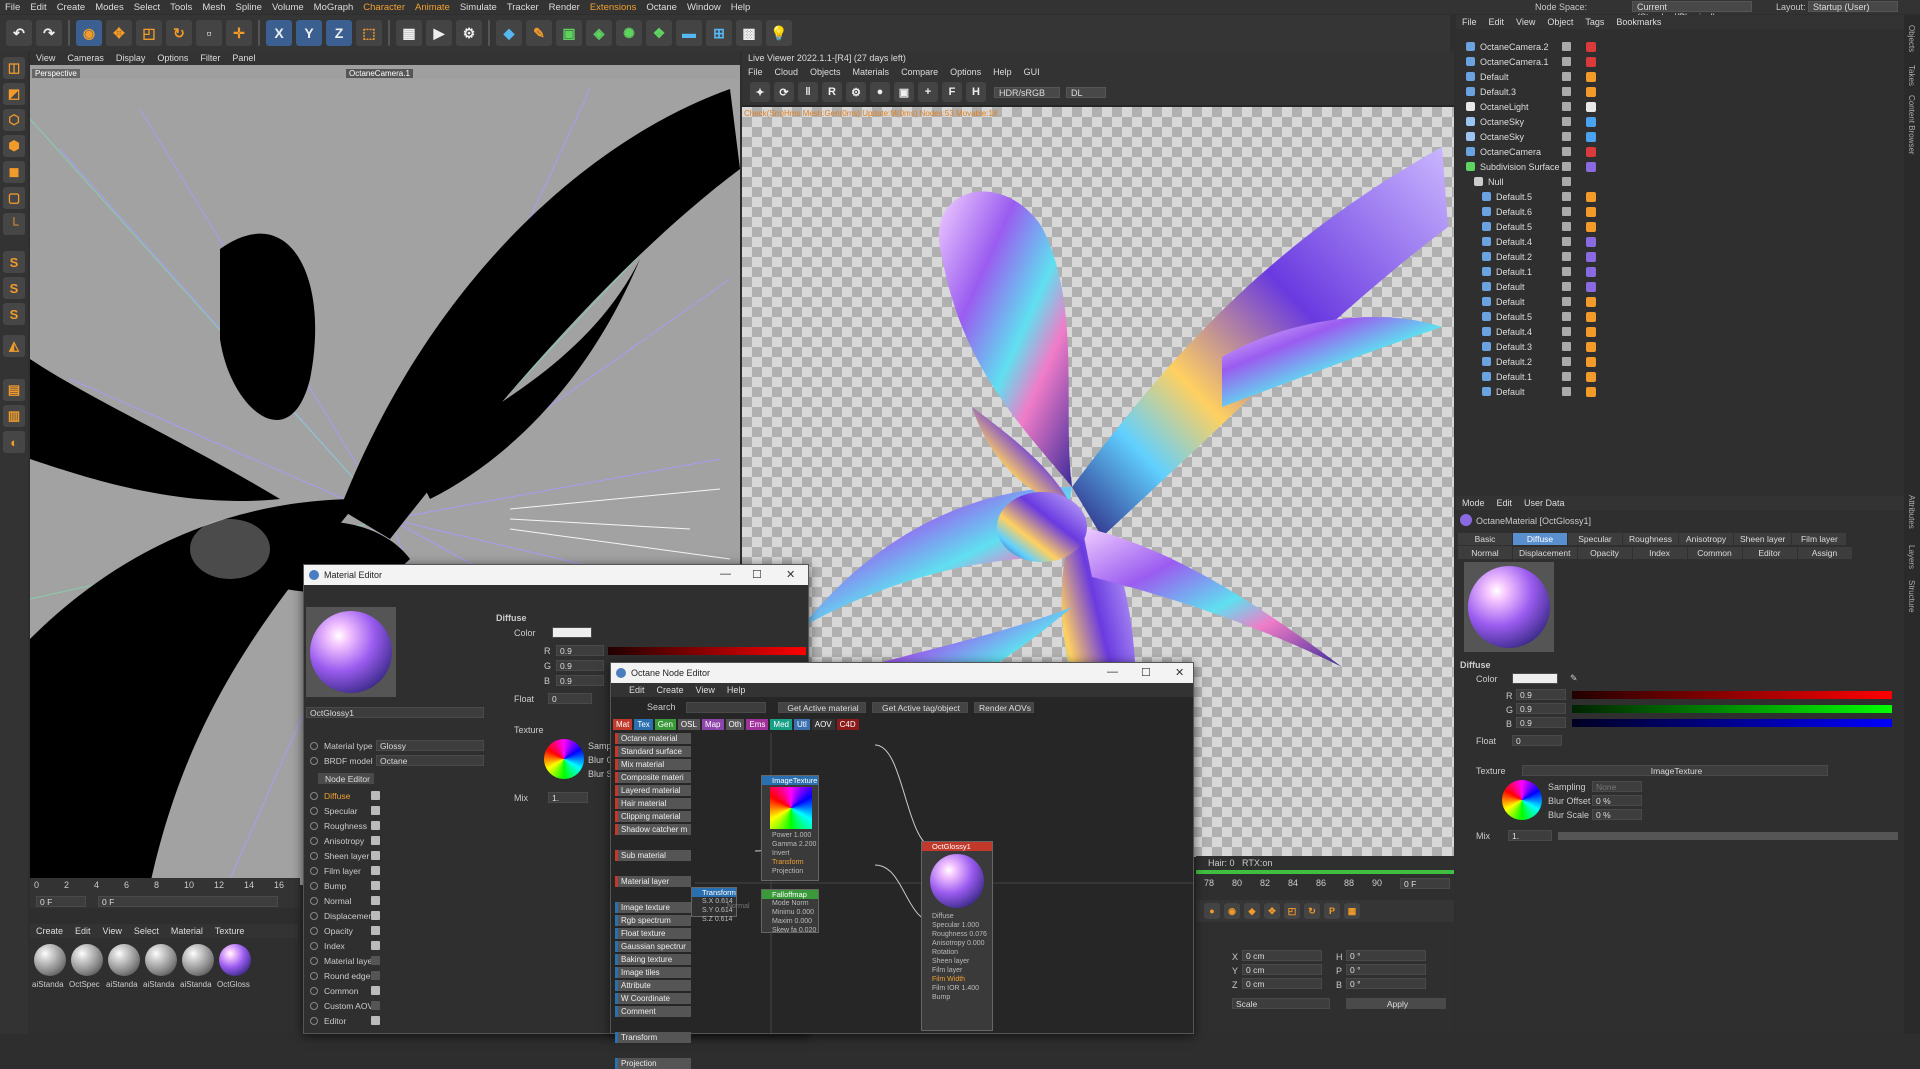  I want to click on object-row: Default.1, so click(1680, 376).